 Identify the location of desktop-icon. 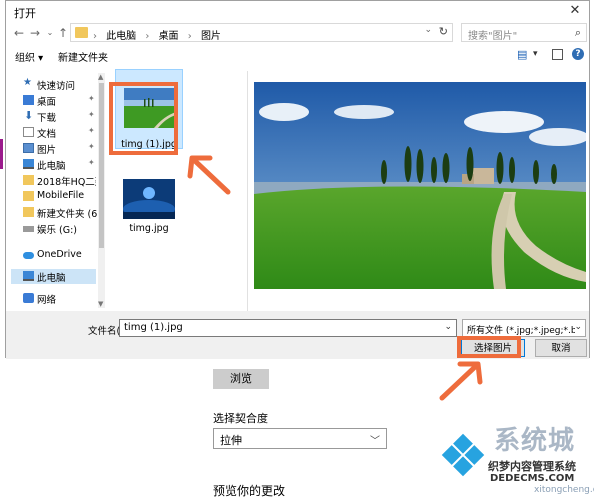
(28, 100).